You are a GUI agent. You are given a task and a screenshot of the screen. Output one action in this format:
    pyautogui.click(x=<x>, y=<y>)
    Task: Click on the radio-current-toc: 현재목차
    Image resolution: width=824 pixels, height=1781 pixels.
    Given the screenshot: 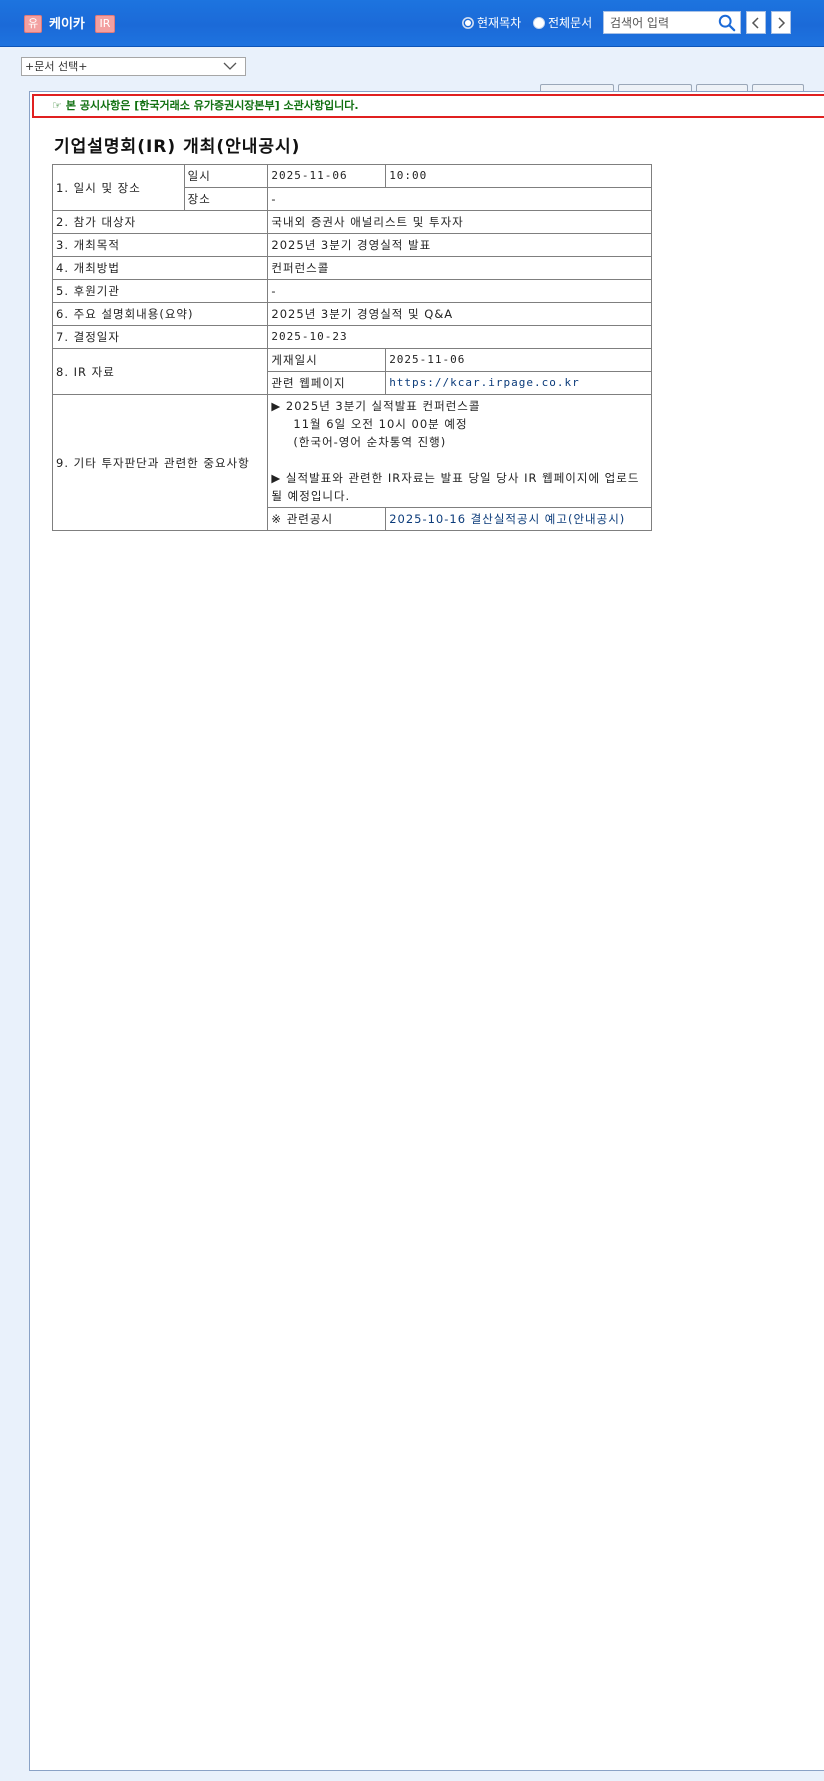 What is the action you would take?
    pyautogui.click(x=491, y=22)
    